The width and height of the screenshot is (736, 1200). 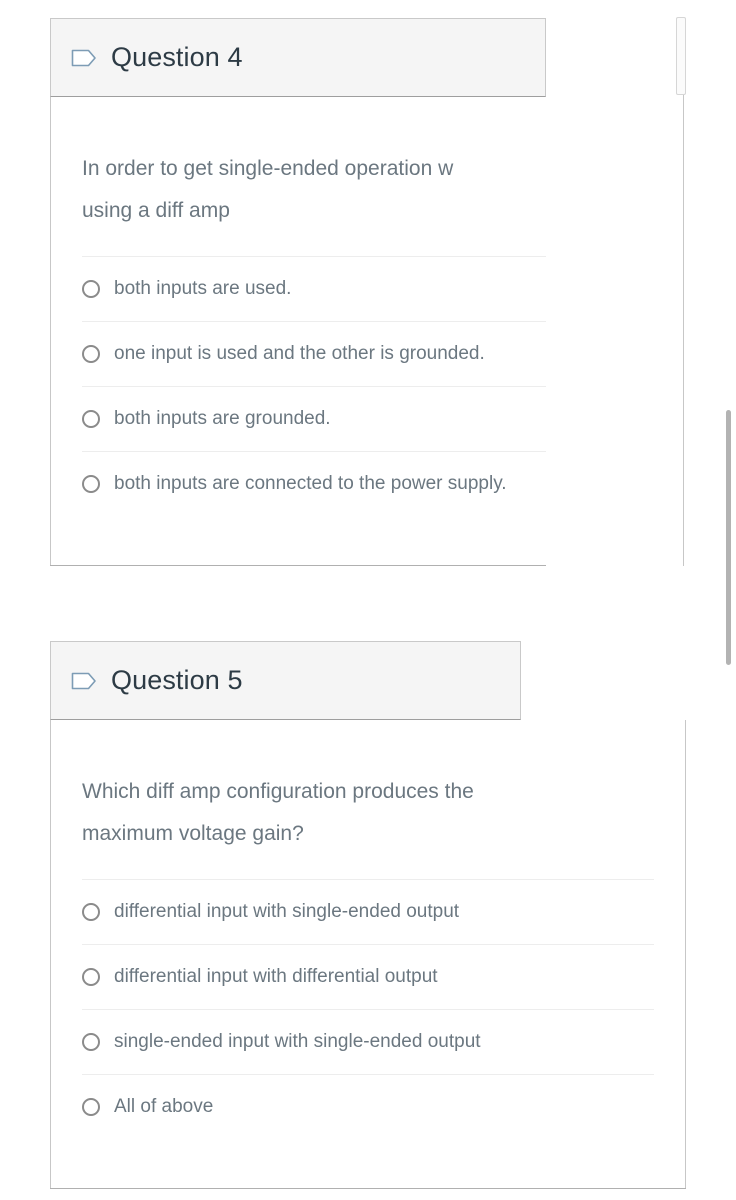 I want to click on question-5-header: Question 5, so click(x=285, y=680).